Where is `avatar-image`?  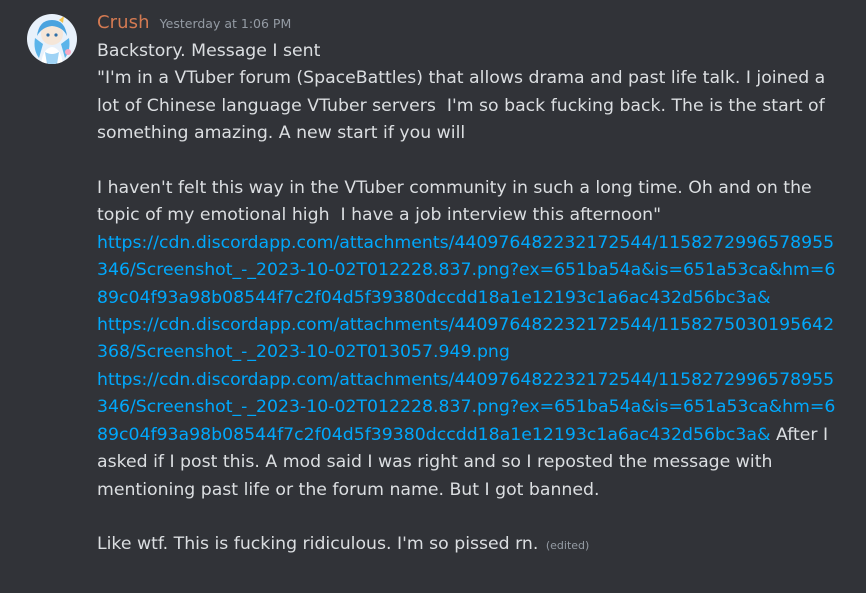
avatar-image is located at coordinates (52, 39).